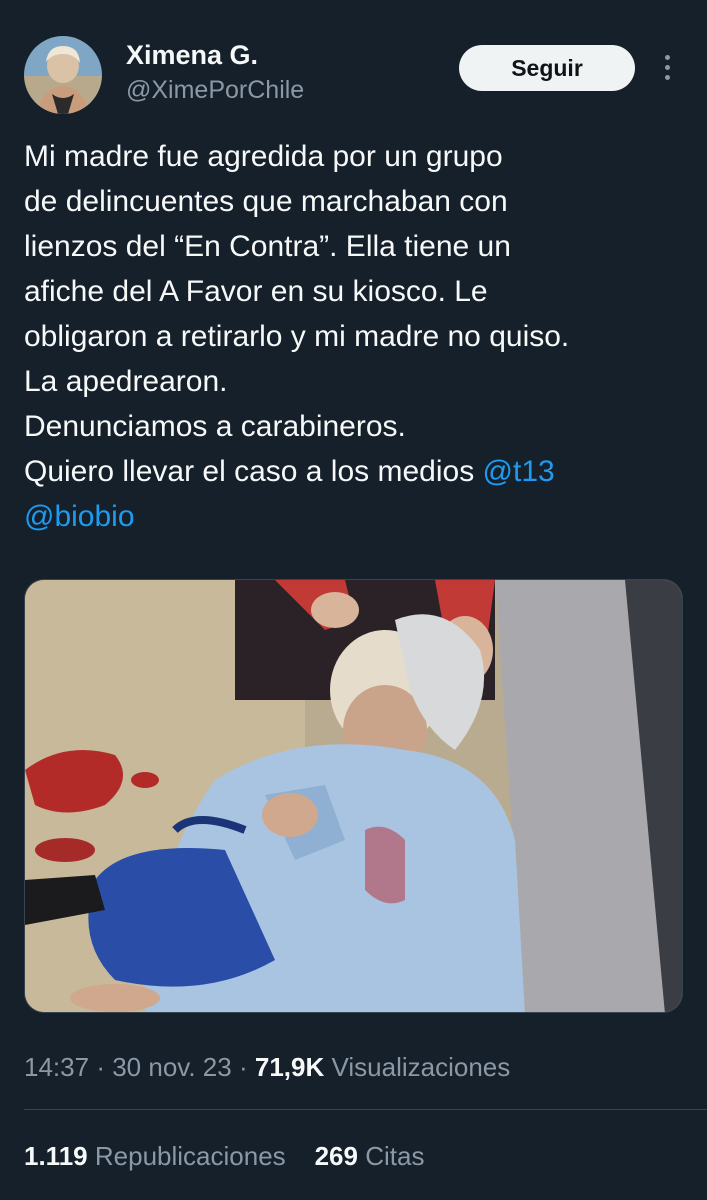 The image size is (707, 1200). Describe the element at coordinates (359, 516) in the screenshot. I see `tweet-text-line-mention: @biobio` at that location.